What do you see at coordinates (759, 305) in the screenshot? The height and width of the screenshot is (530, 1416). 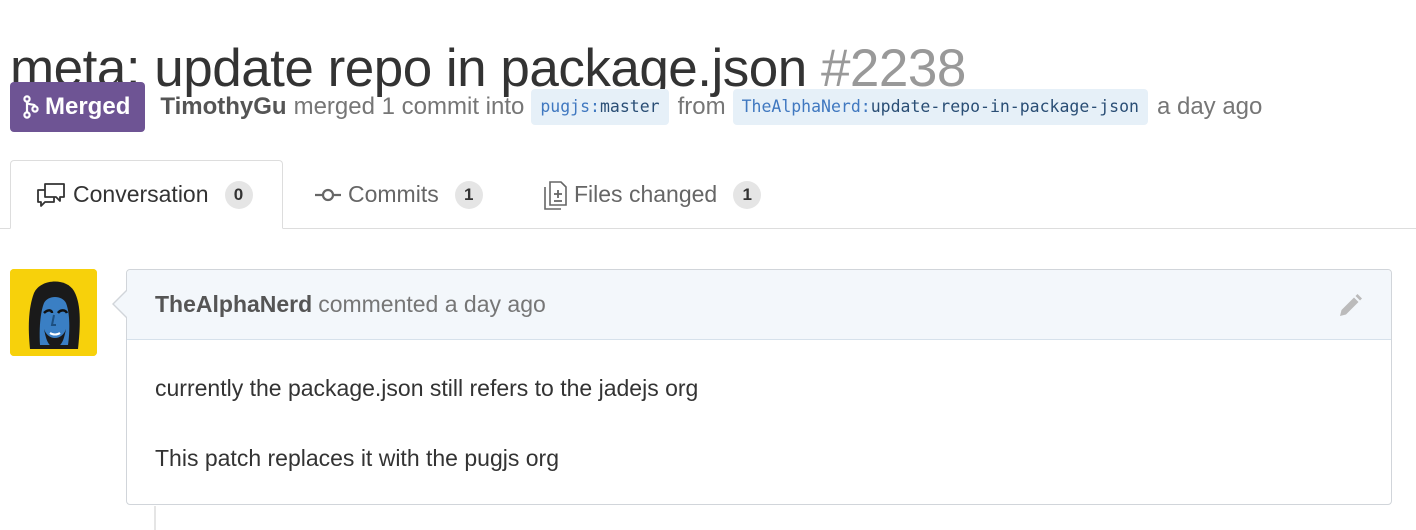 I see `comment-header: TheAlphaNerd commented a day ago` at bounding box center [759, 305].